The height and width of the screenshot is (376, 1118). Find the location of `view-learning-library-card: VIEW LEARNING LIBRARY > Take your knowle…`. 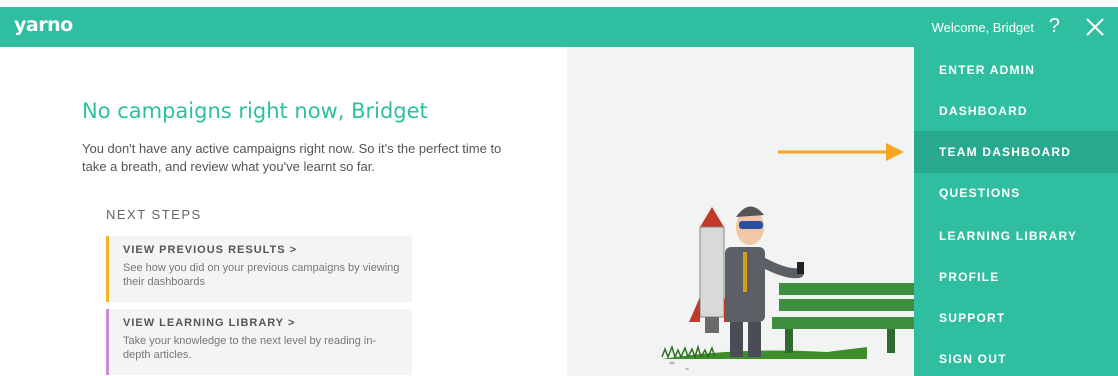

view-learning-library-card: VIEW LEARNING LIBRARY > Take your knowle… is located at coordinates (259, 342).